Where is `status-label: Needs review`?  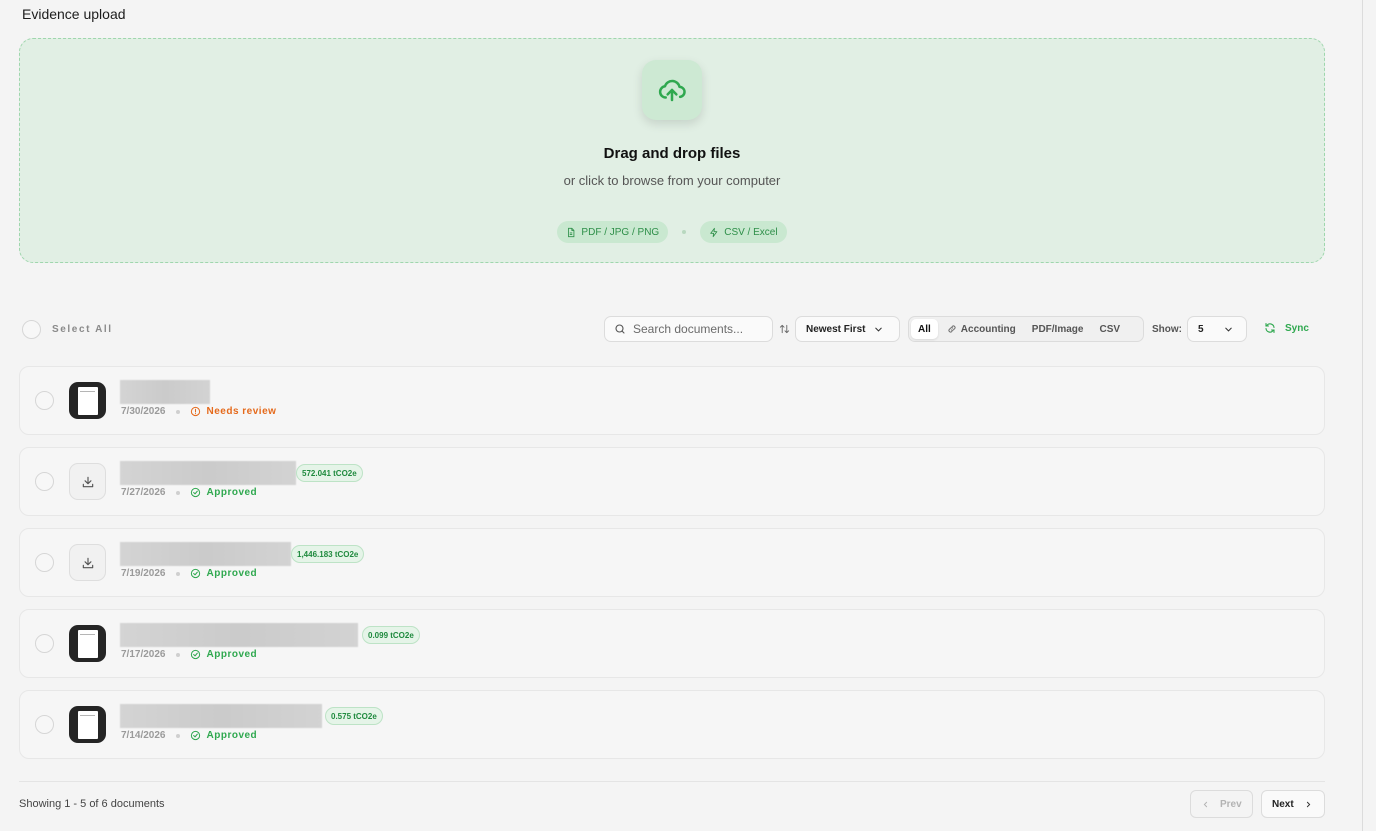
status-label: Needs review is located at coordinates (241, 411).